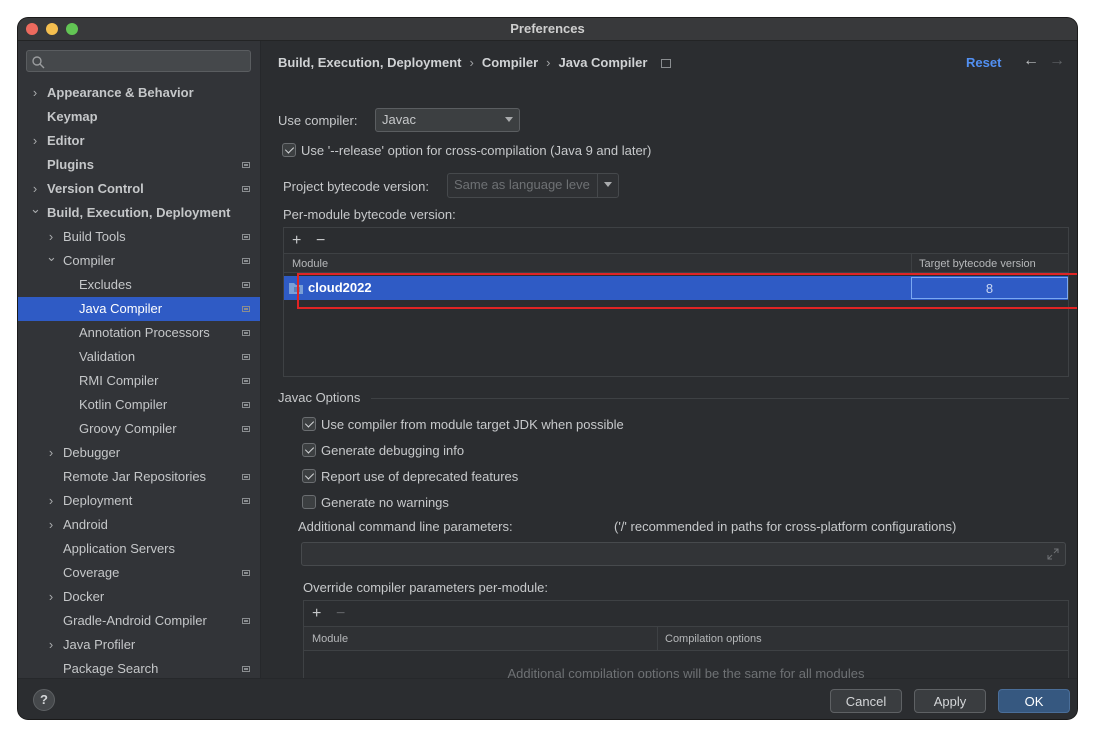  What do you see at coordinates (340, 614) in the screenshot?
I see `remove-override-button: −` at bounding box center [340, 614].